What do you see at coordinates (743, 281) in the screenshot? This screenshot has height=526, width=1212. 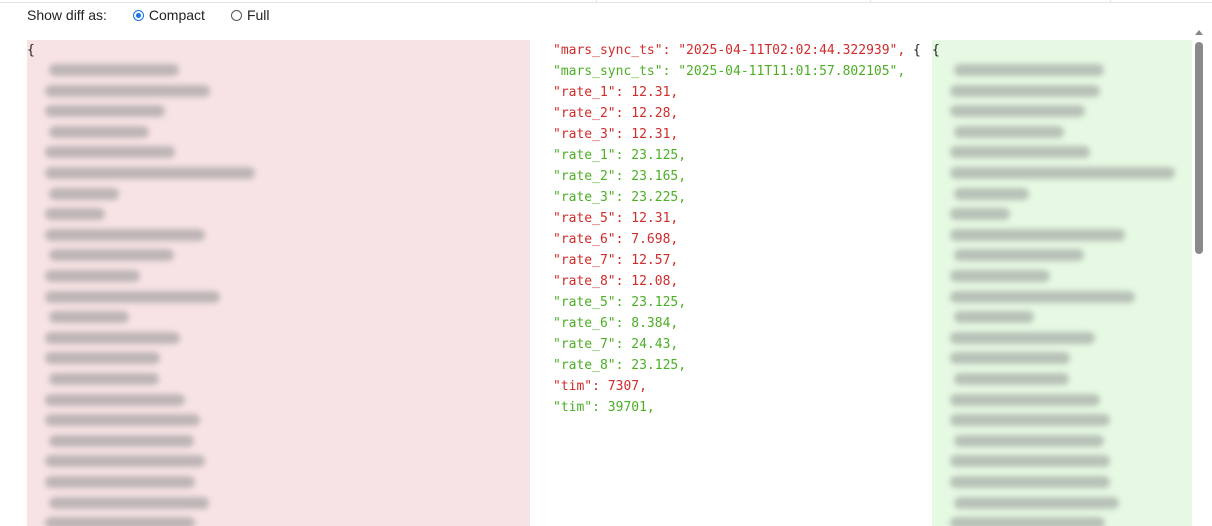 I see `removed-line: "rate_8": 12.08,` at bounding box center [743, 281].